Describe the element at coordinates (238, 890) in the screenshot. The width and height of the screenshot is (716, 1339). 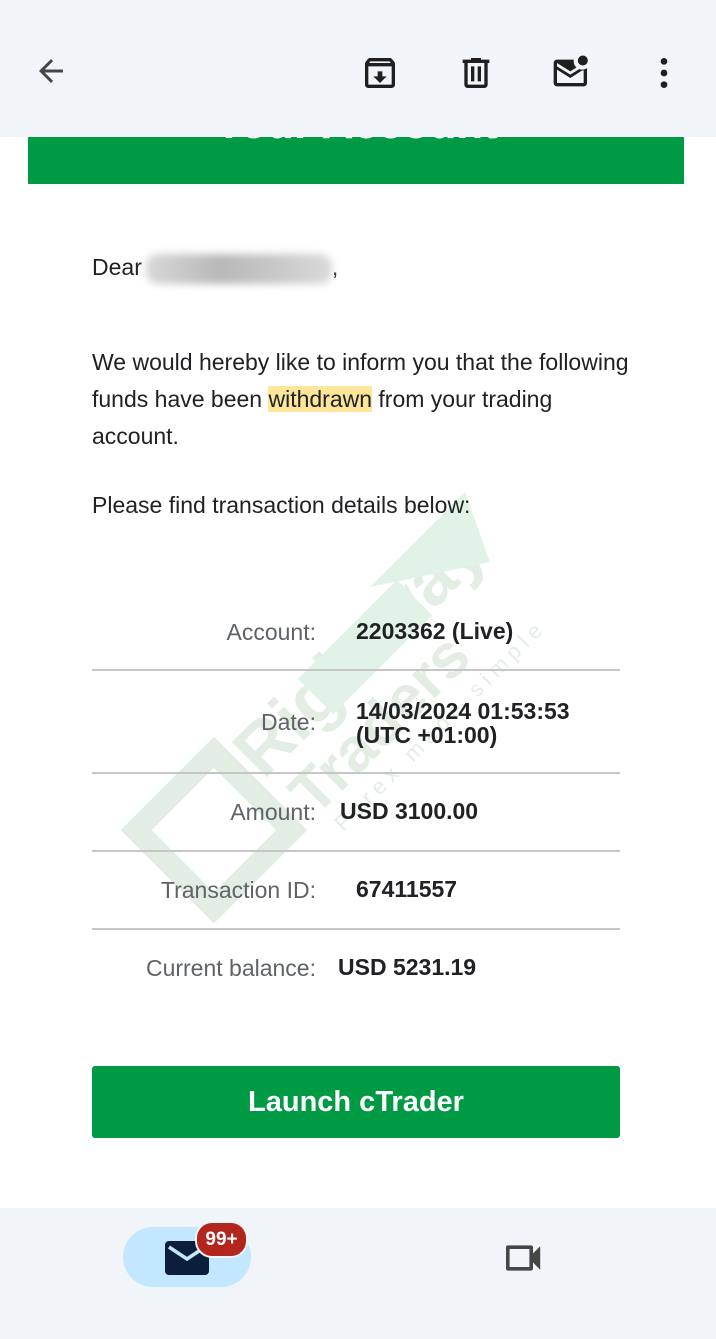
I see `detail-label: Transaction ID:` at that location.